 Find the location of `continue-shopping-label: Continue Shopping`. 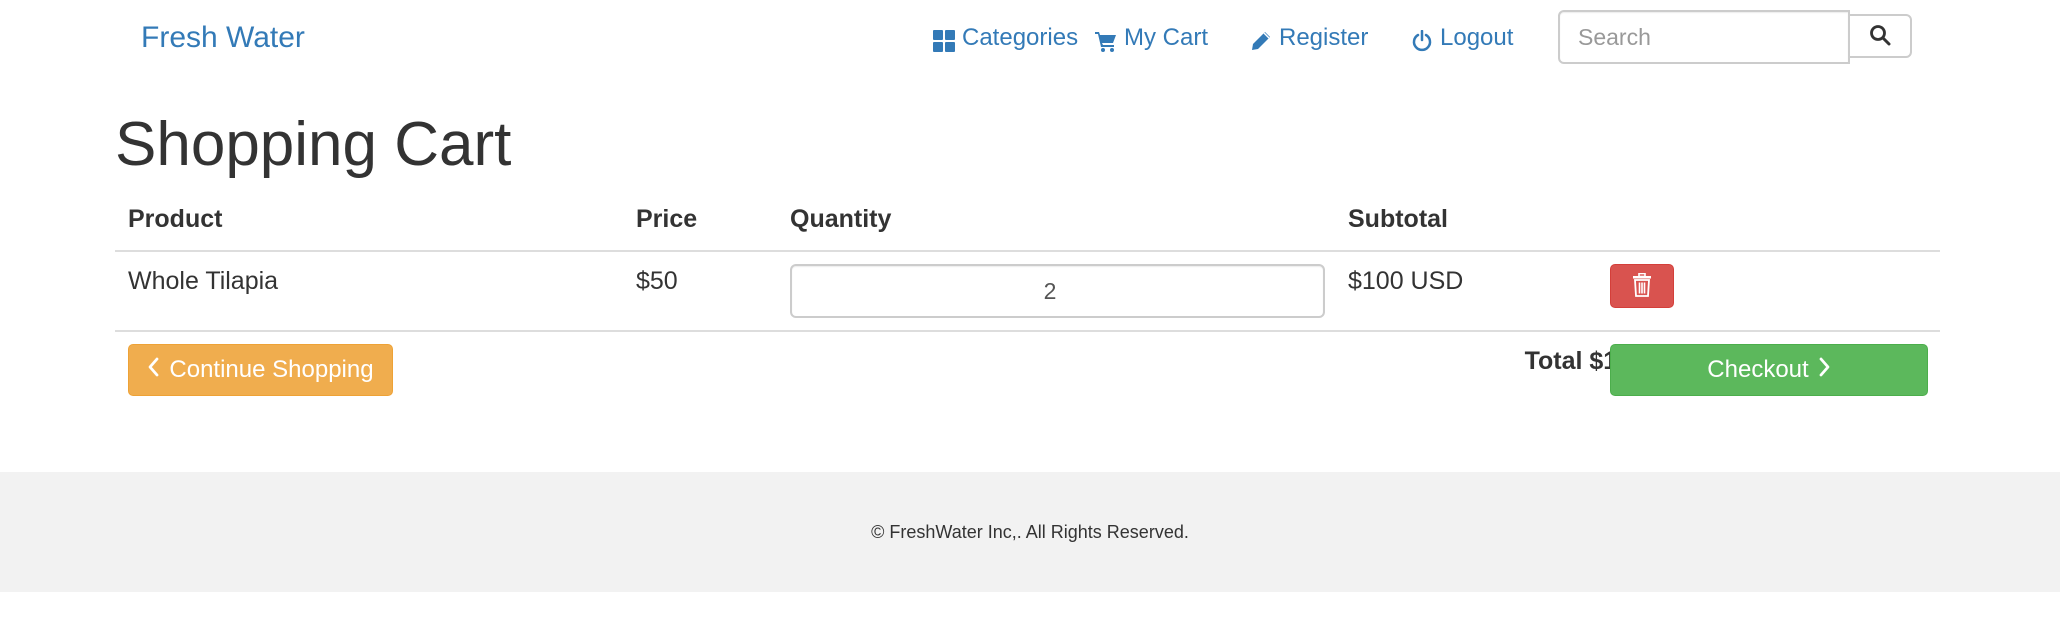

continue-shopping-label: Continue Shopping is located at coordinates (271, 369).